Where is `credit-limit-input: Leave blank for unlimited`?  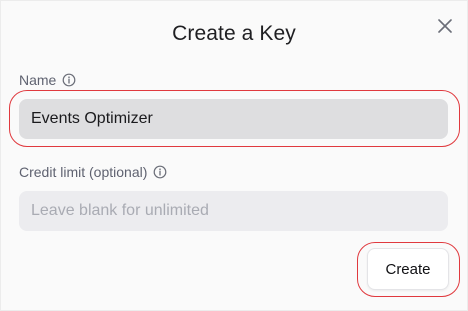 credit-limit-input: Leave blank for unlimited is located at coordinates (233, 211).